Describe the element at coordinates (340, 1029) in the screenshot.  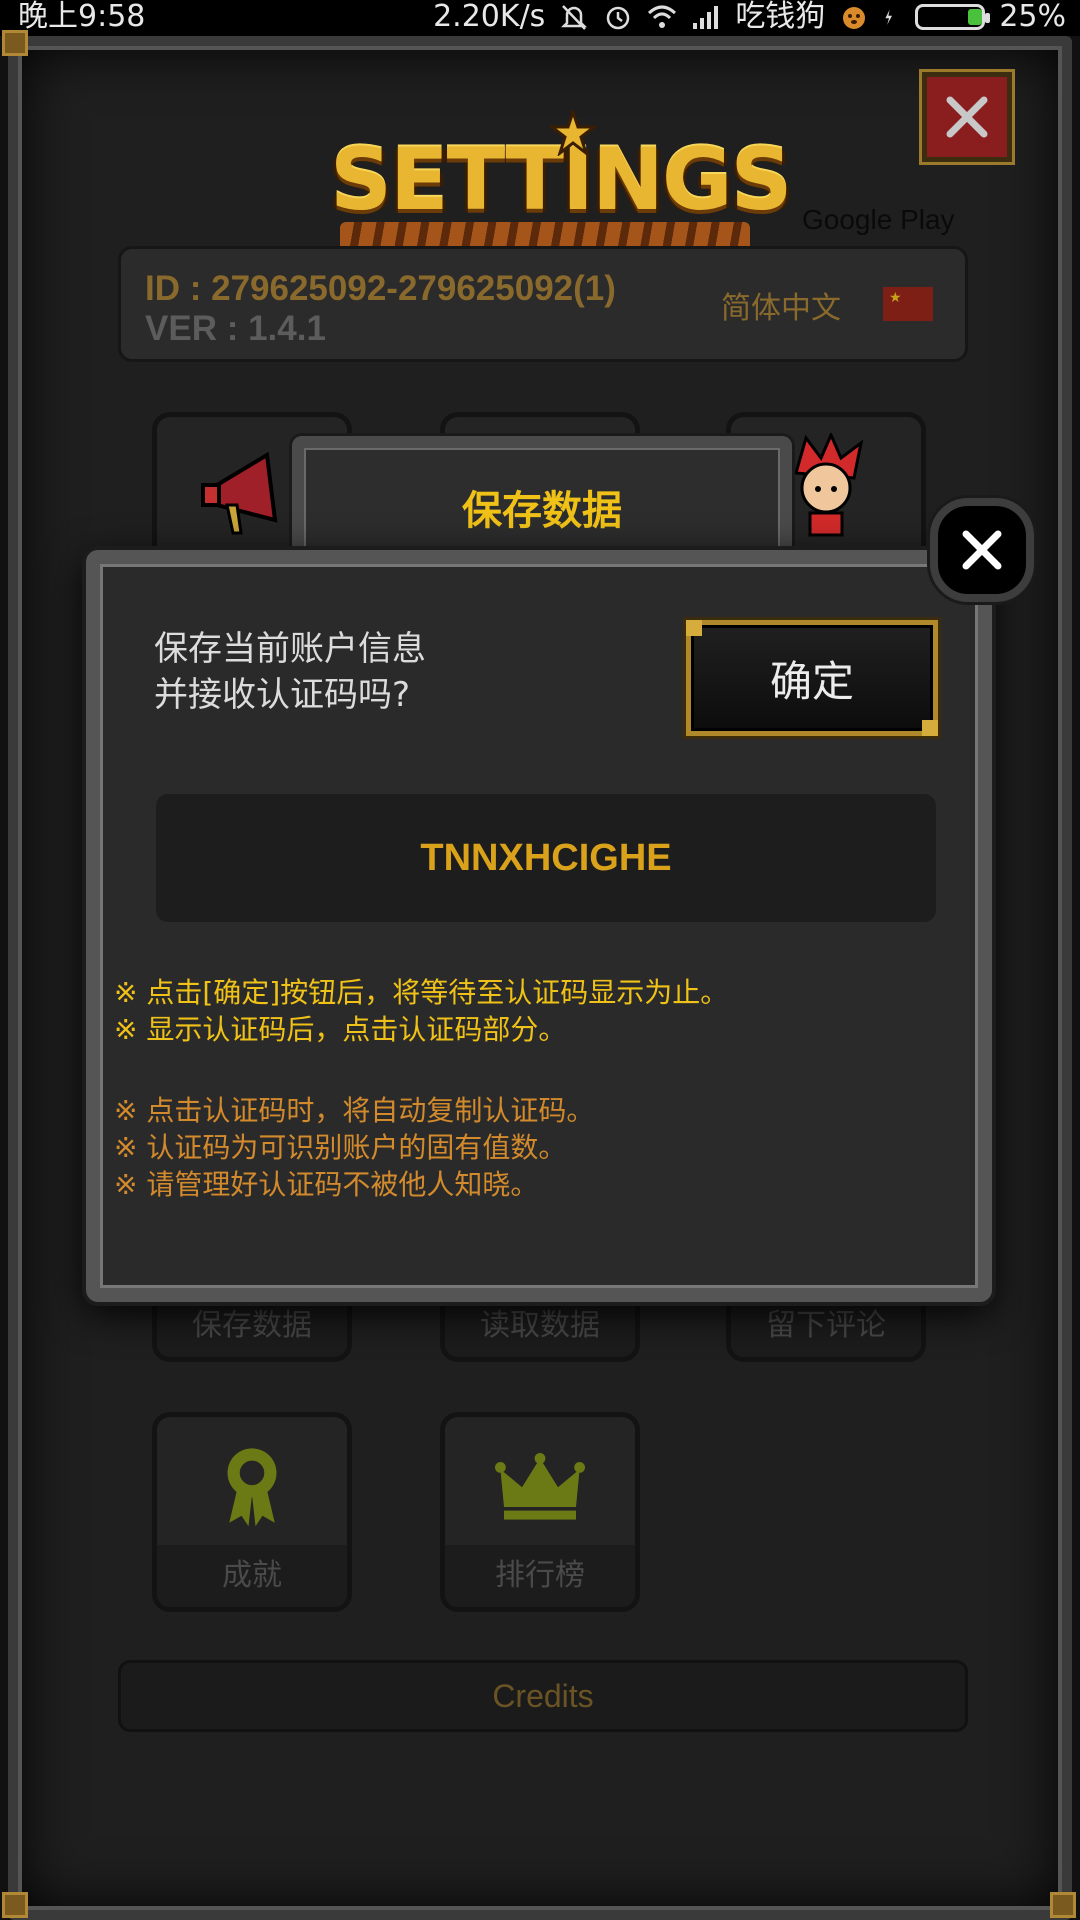
I see `note-line: ※ 显示认证码后，点击认证码部分。` at that location.